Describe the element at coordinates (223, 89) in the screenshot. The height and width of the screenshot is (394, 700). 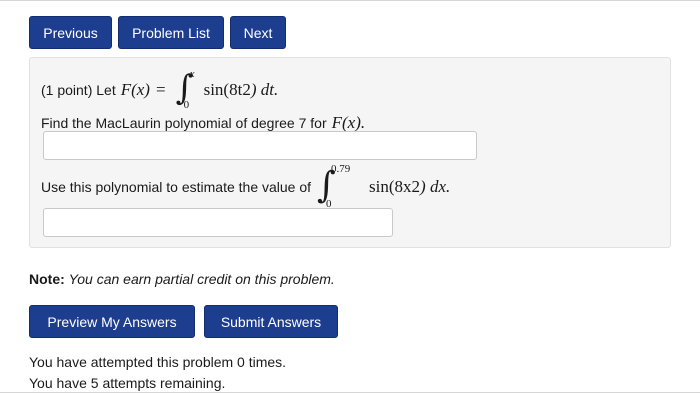
I see `integrand-sin: sin(8t` at that location.